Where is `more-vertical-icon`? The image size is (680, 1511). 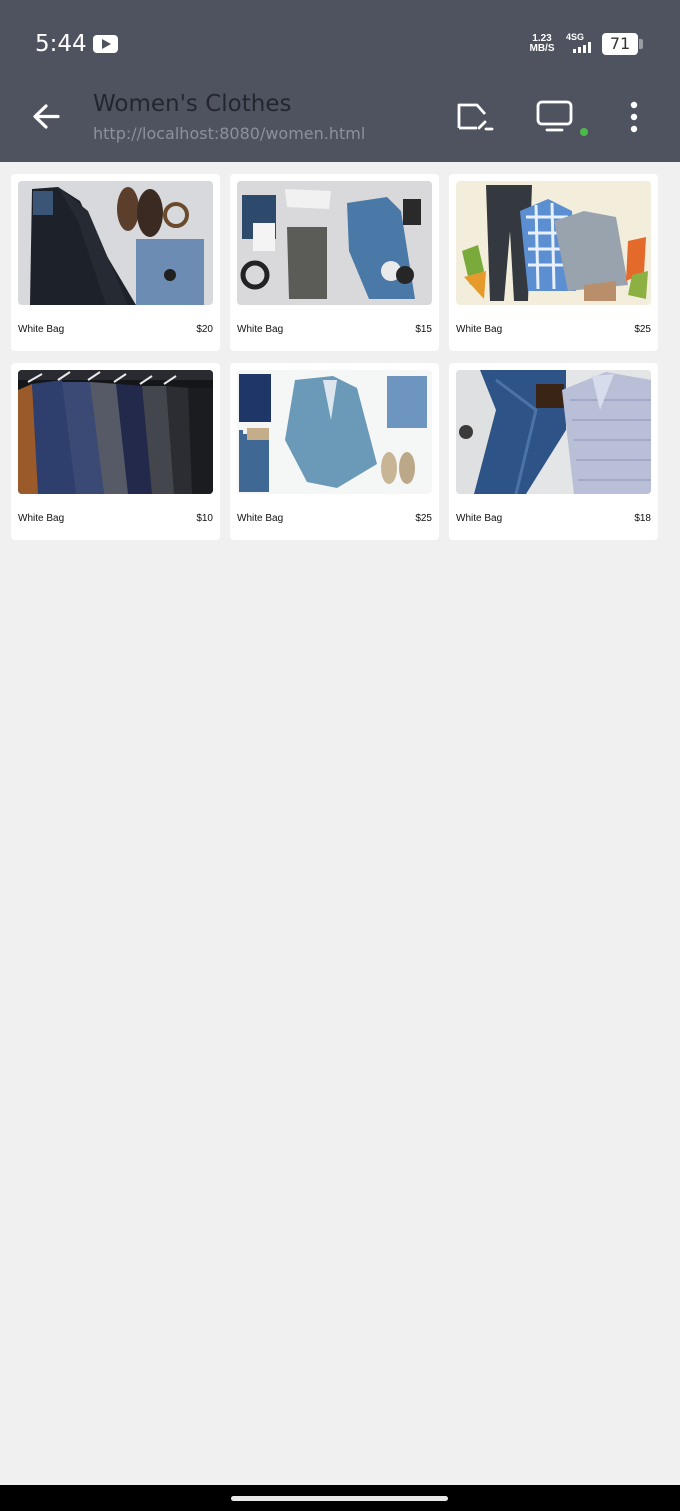
more-vertical-icon is located at coordinates (634, 117).